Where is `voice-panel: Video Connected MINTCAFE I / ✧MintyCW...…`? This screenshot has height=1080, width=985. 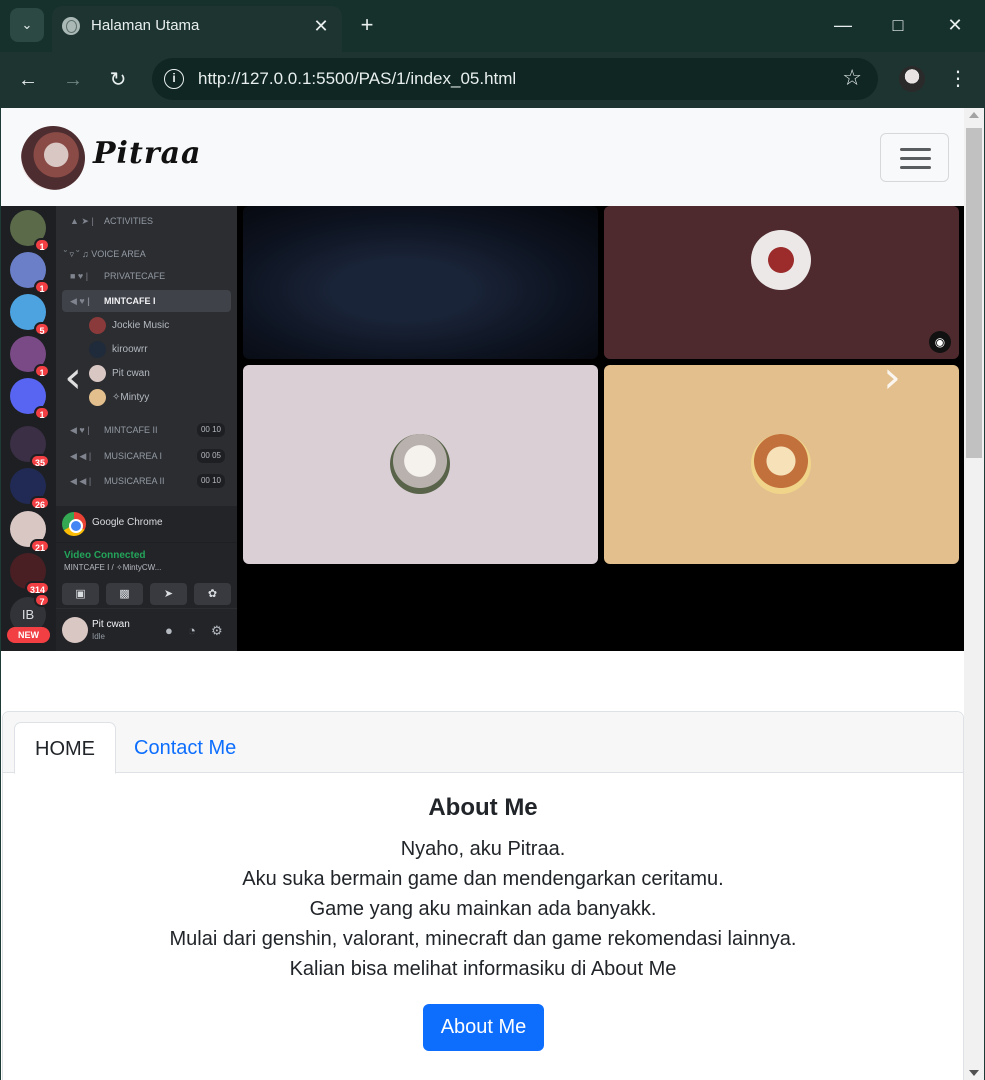
voice-panel: Video Connected MINTCAFE I / ✧MintyCW...… is located at coordinates (146, 575).